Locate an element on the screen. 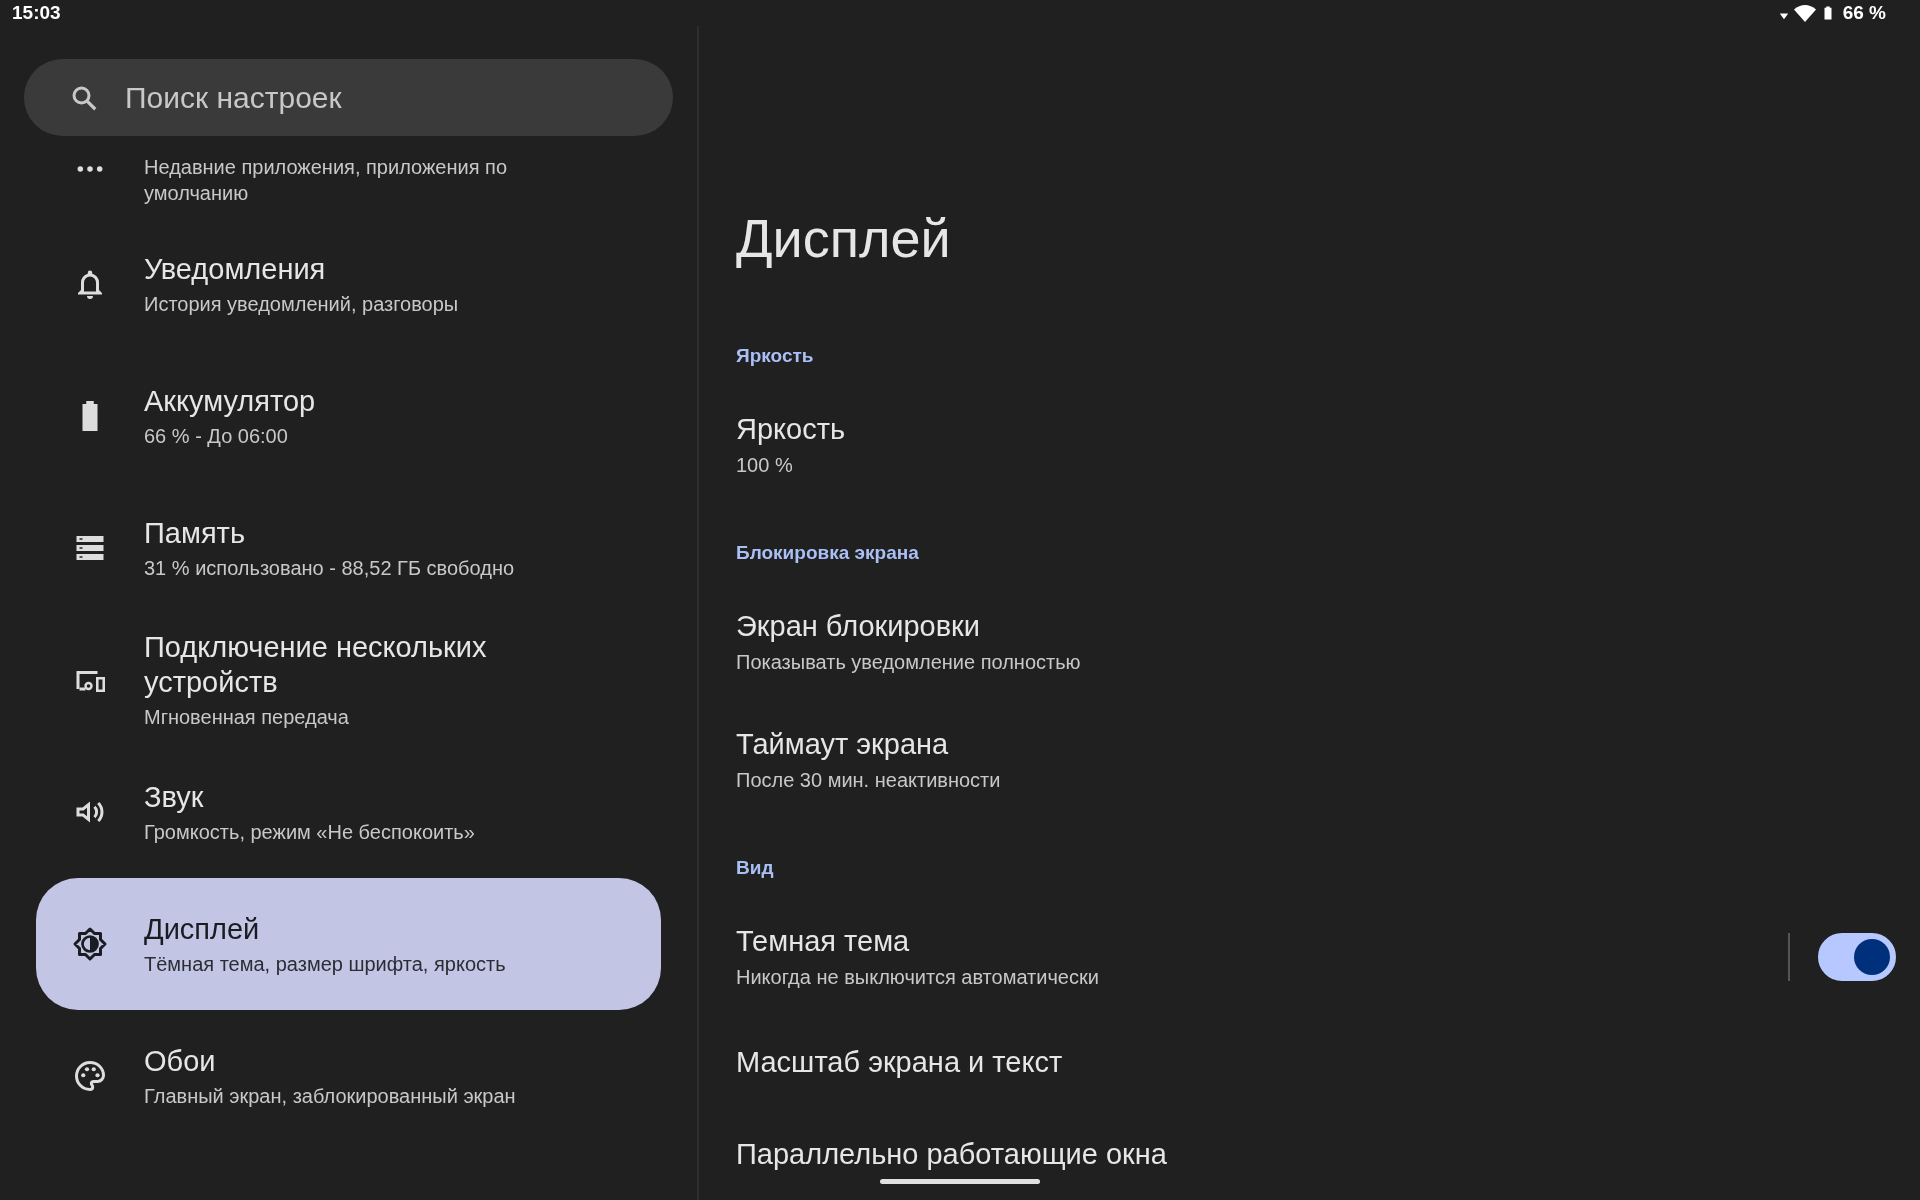 This screenshot has width=1920, height=1200. settings-category: Дисплей Тёмная тема, размер шрифта, яркость is located at coordinates (348, 944).